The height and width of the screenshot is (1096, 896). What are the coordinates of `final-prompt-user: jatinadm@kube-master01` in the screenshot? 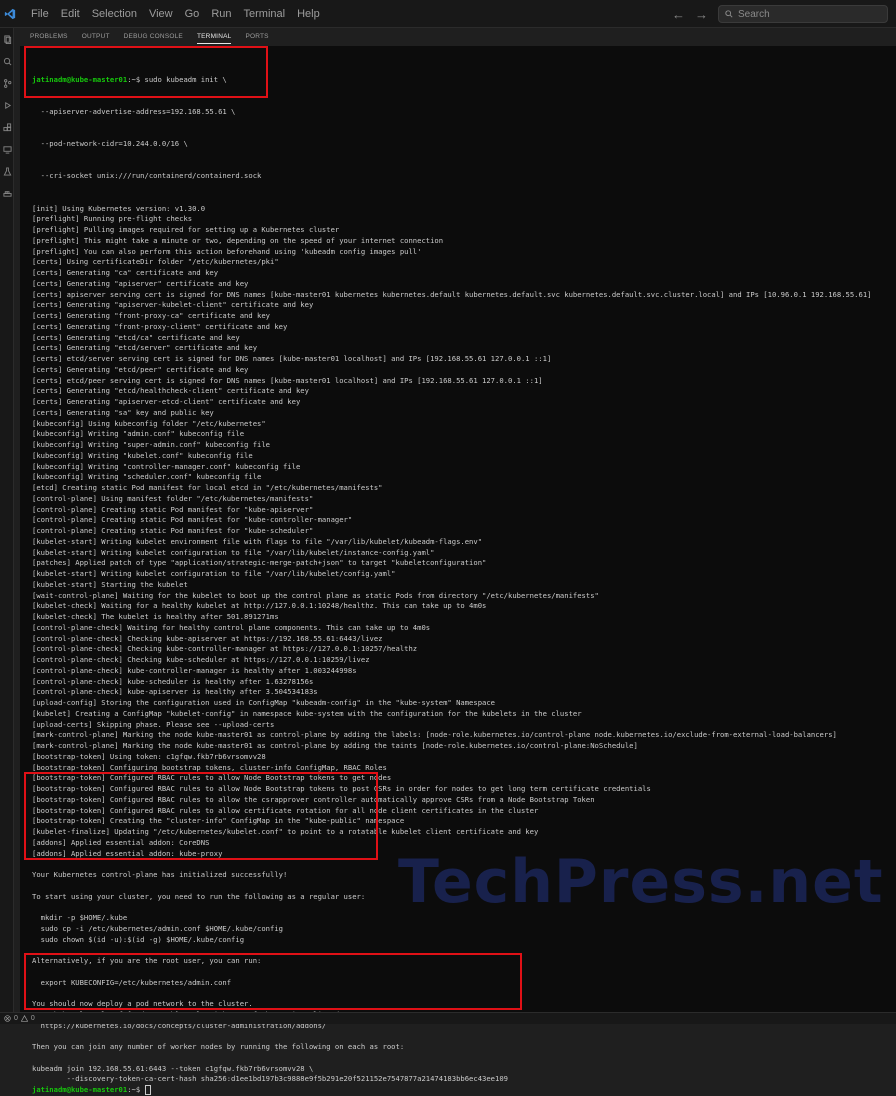 It's located at (80, 1089).